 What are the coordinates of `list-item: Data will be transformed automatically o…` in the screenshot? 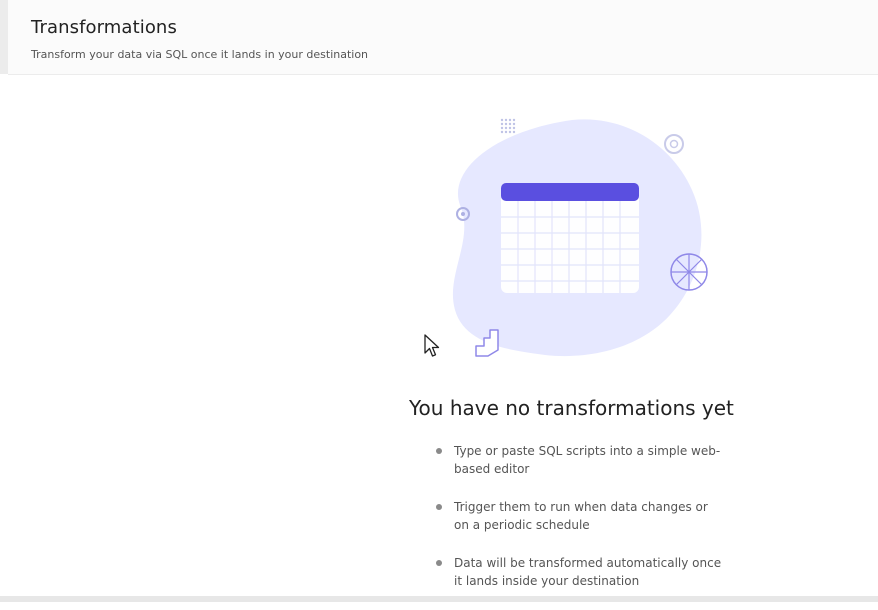 It's located at (580, 572).